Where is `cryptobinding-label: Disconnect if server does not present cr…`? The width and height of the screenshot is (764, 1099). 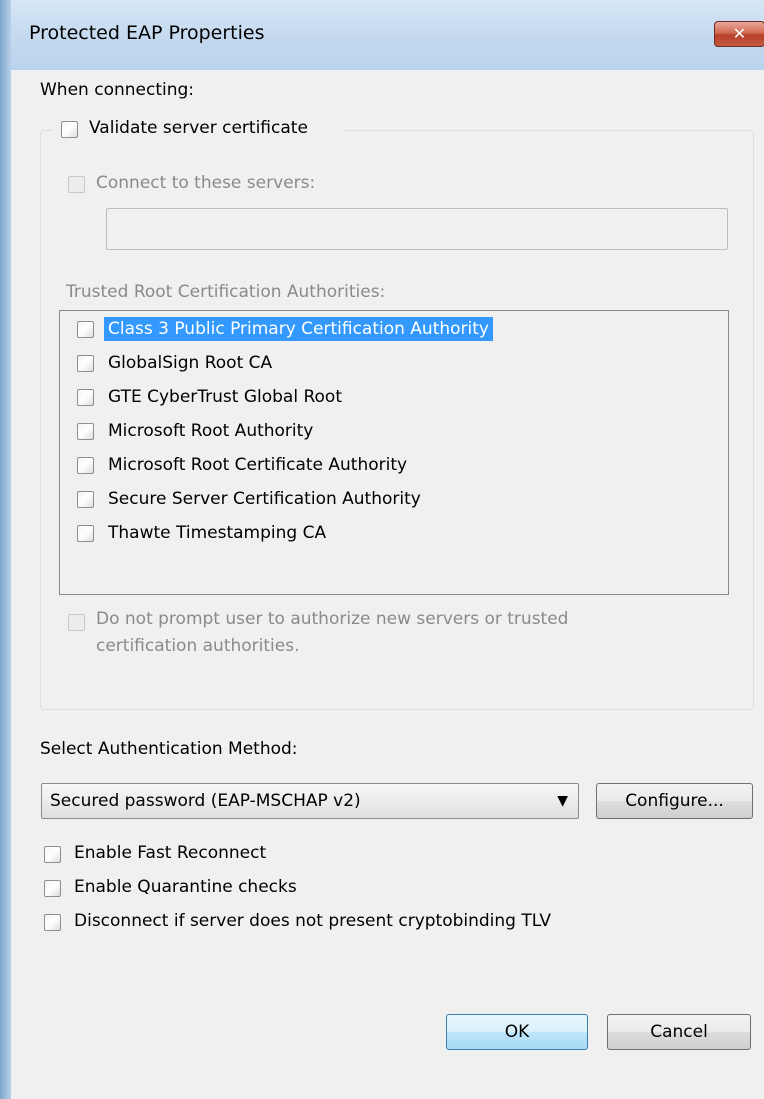
cryptobinding-label: Disconnect if server does not present cr… is located at coordinates (312, 921).